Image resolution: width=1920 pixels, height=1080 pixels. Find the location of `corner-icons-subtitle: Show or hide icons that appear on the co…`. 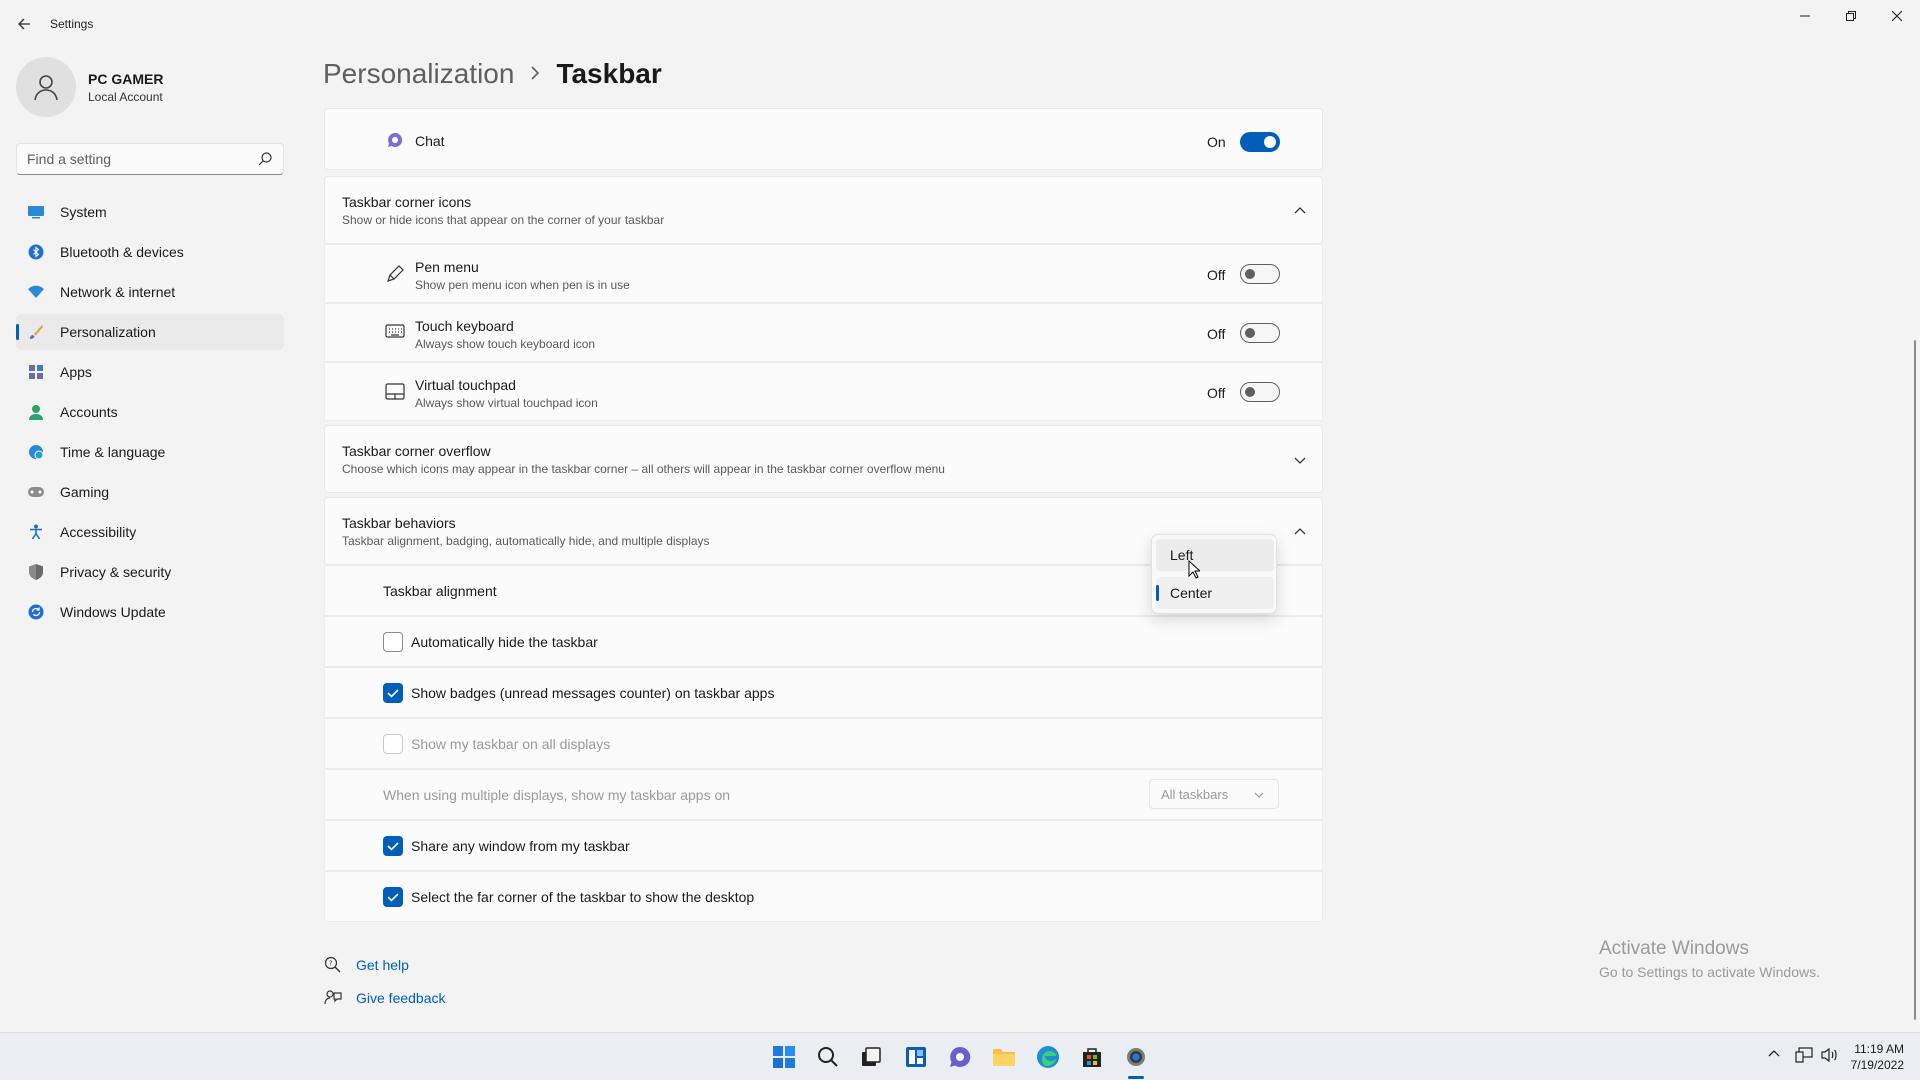

corner-icons-subtitle: Show or hide icons that appear on the co… is located at coordinates (503, 220).